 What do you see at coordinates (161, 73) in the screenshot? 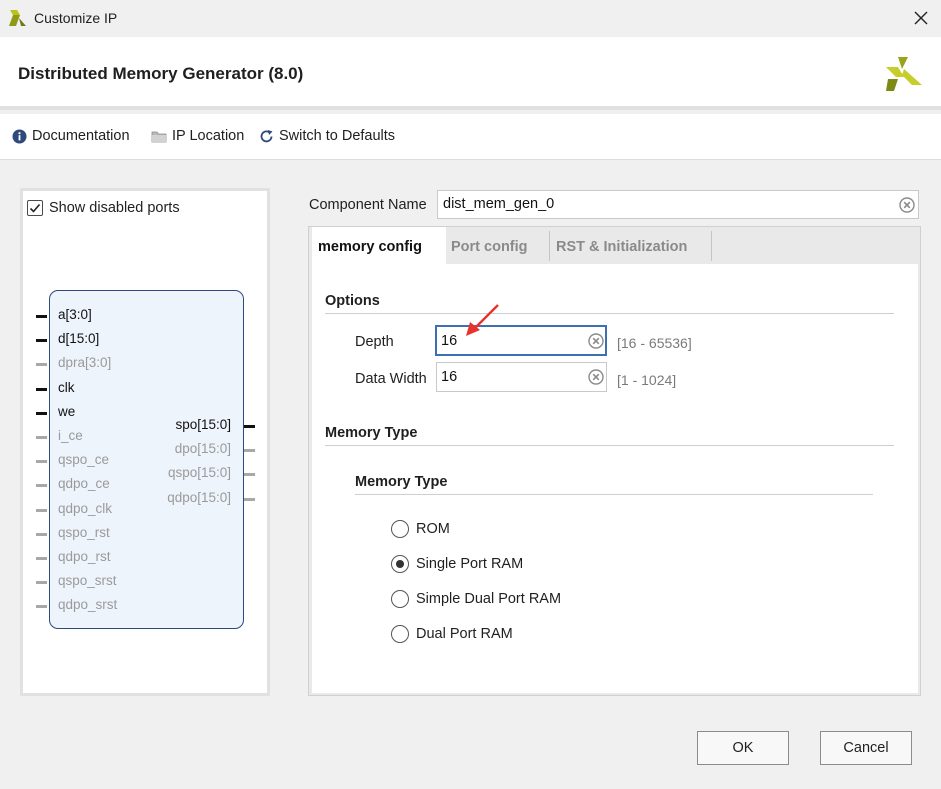
I see `ip-title: Distributed Memory Generator (8.0)` at bounding box center [161, 73].